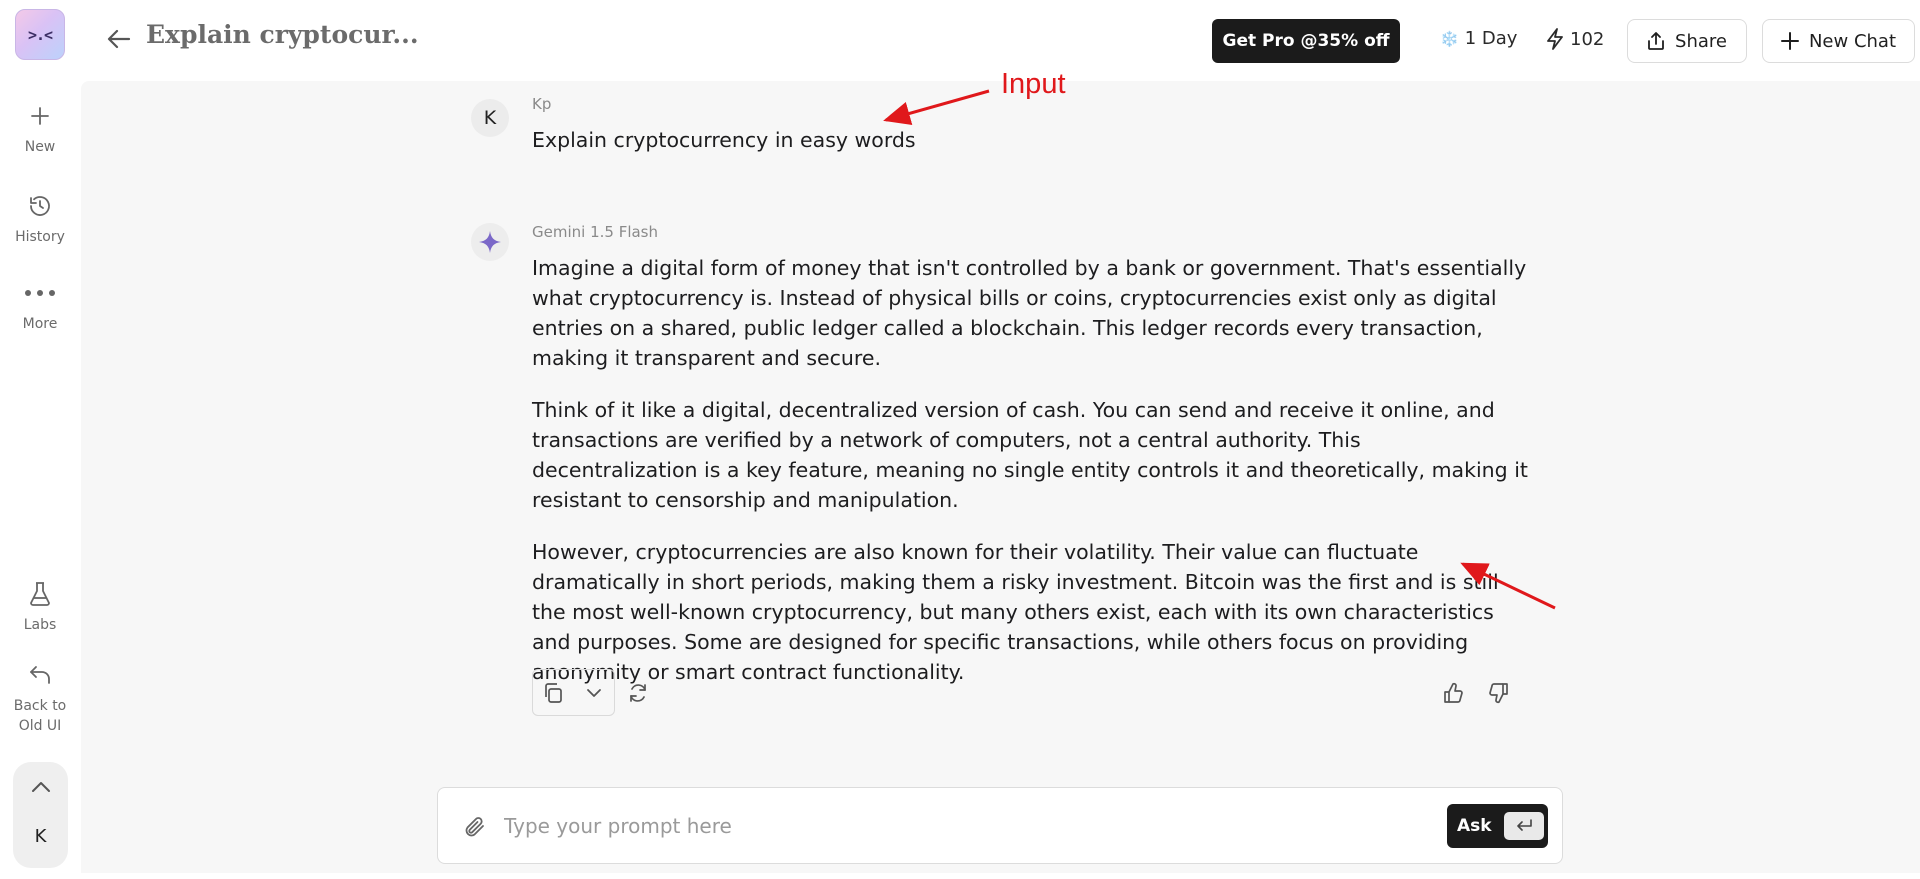 The image size is (1920, 879). Describe the element at coordinates (942, 826) in the screenshot. I see `prompt-input` at that location.